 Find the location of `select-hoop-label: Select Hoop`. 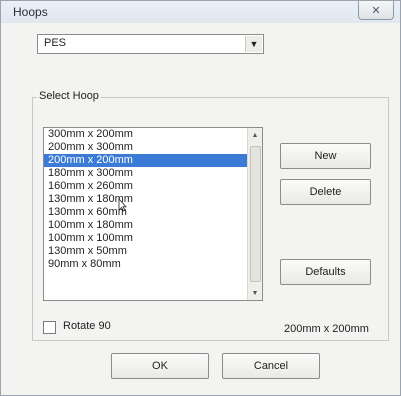

select-hoop-label: Select Hoop is located at coordinates (69, 96).